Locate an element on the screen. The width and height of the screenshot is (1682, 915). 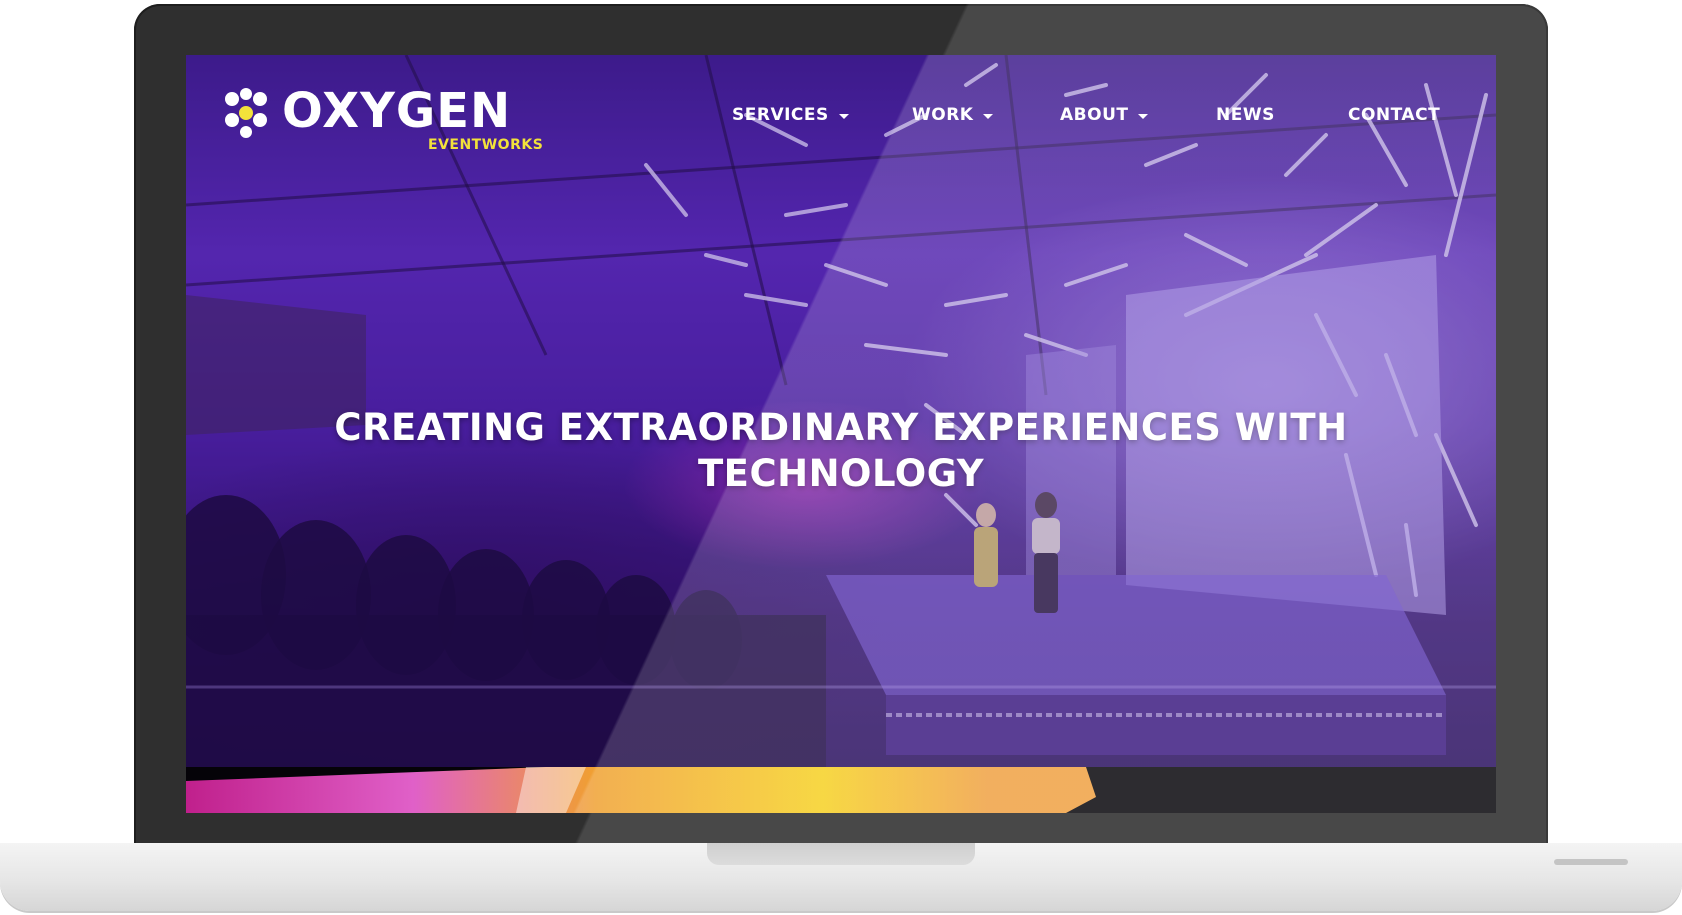
next-section-preview is located at coordinates (841, 790).